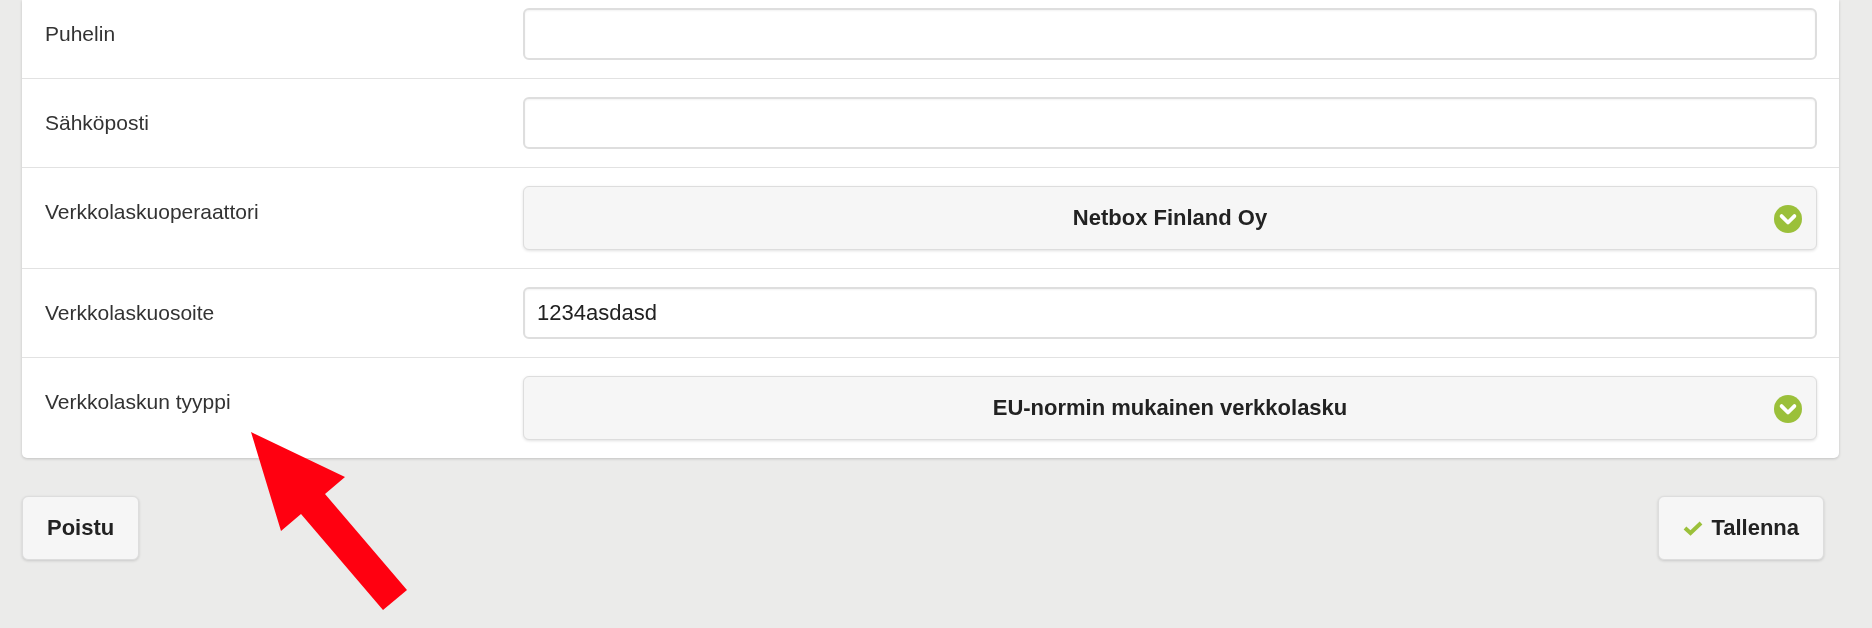  I want to click on field-label: Verkkolaskun tyyppi, so click(138, 401).